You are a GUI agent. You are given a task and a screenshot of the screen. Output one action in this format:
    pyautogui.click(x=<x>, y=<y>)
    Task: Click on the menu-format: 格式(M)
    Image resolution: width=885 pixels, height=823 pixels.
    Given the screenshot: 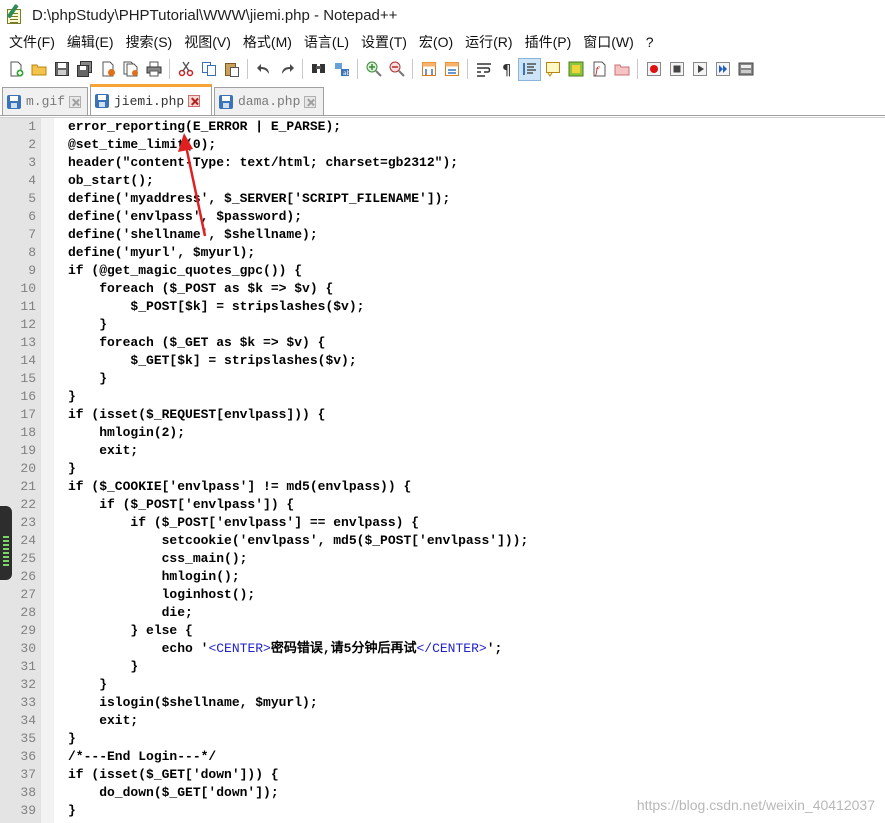 What is the action you would take?
    pyautogui.click(x=267, y=42)
    